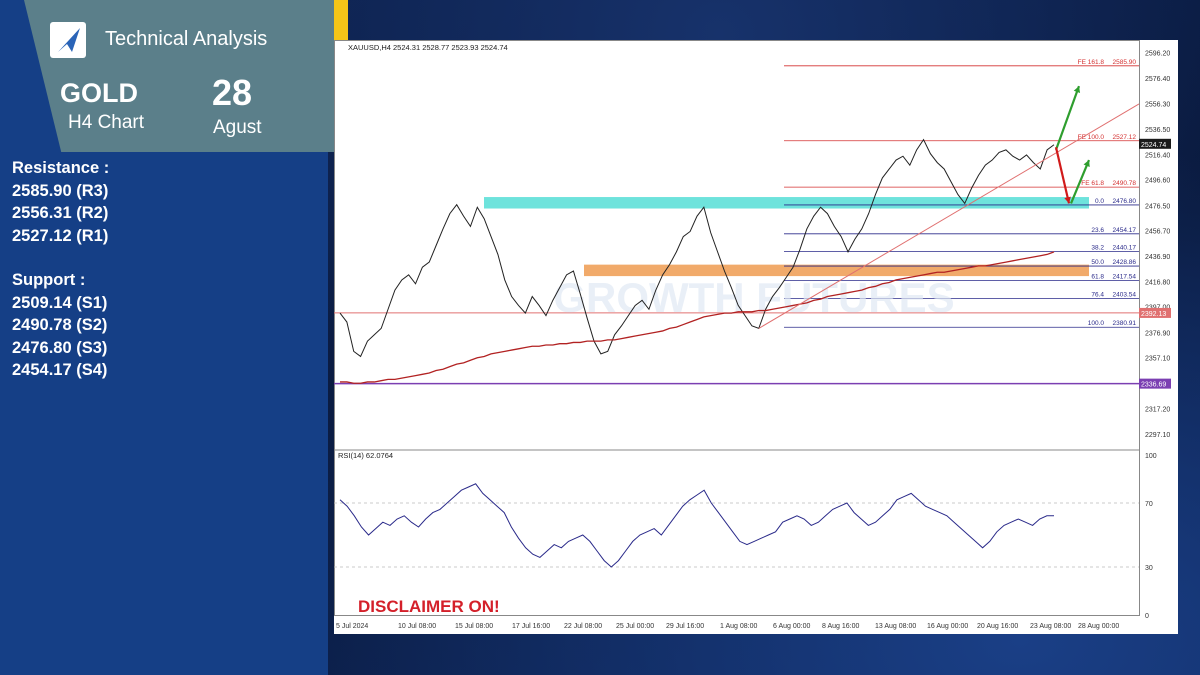 Image resolution: width=1200 pixels, height=675 pixels. I want to click on price-tick-label: 2496.60, so click(1157, 181).